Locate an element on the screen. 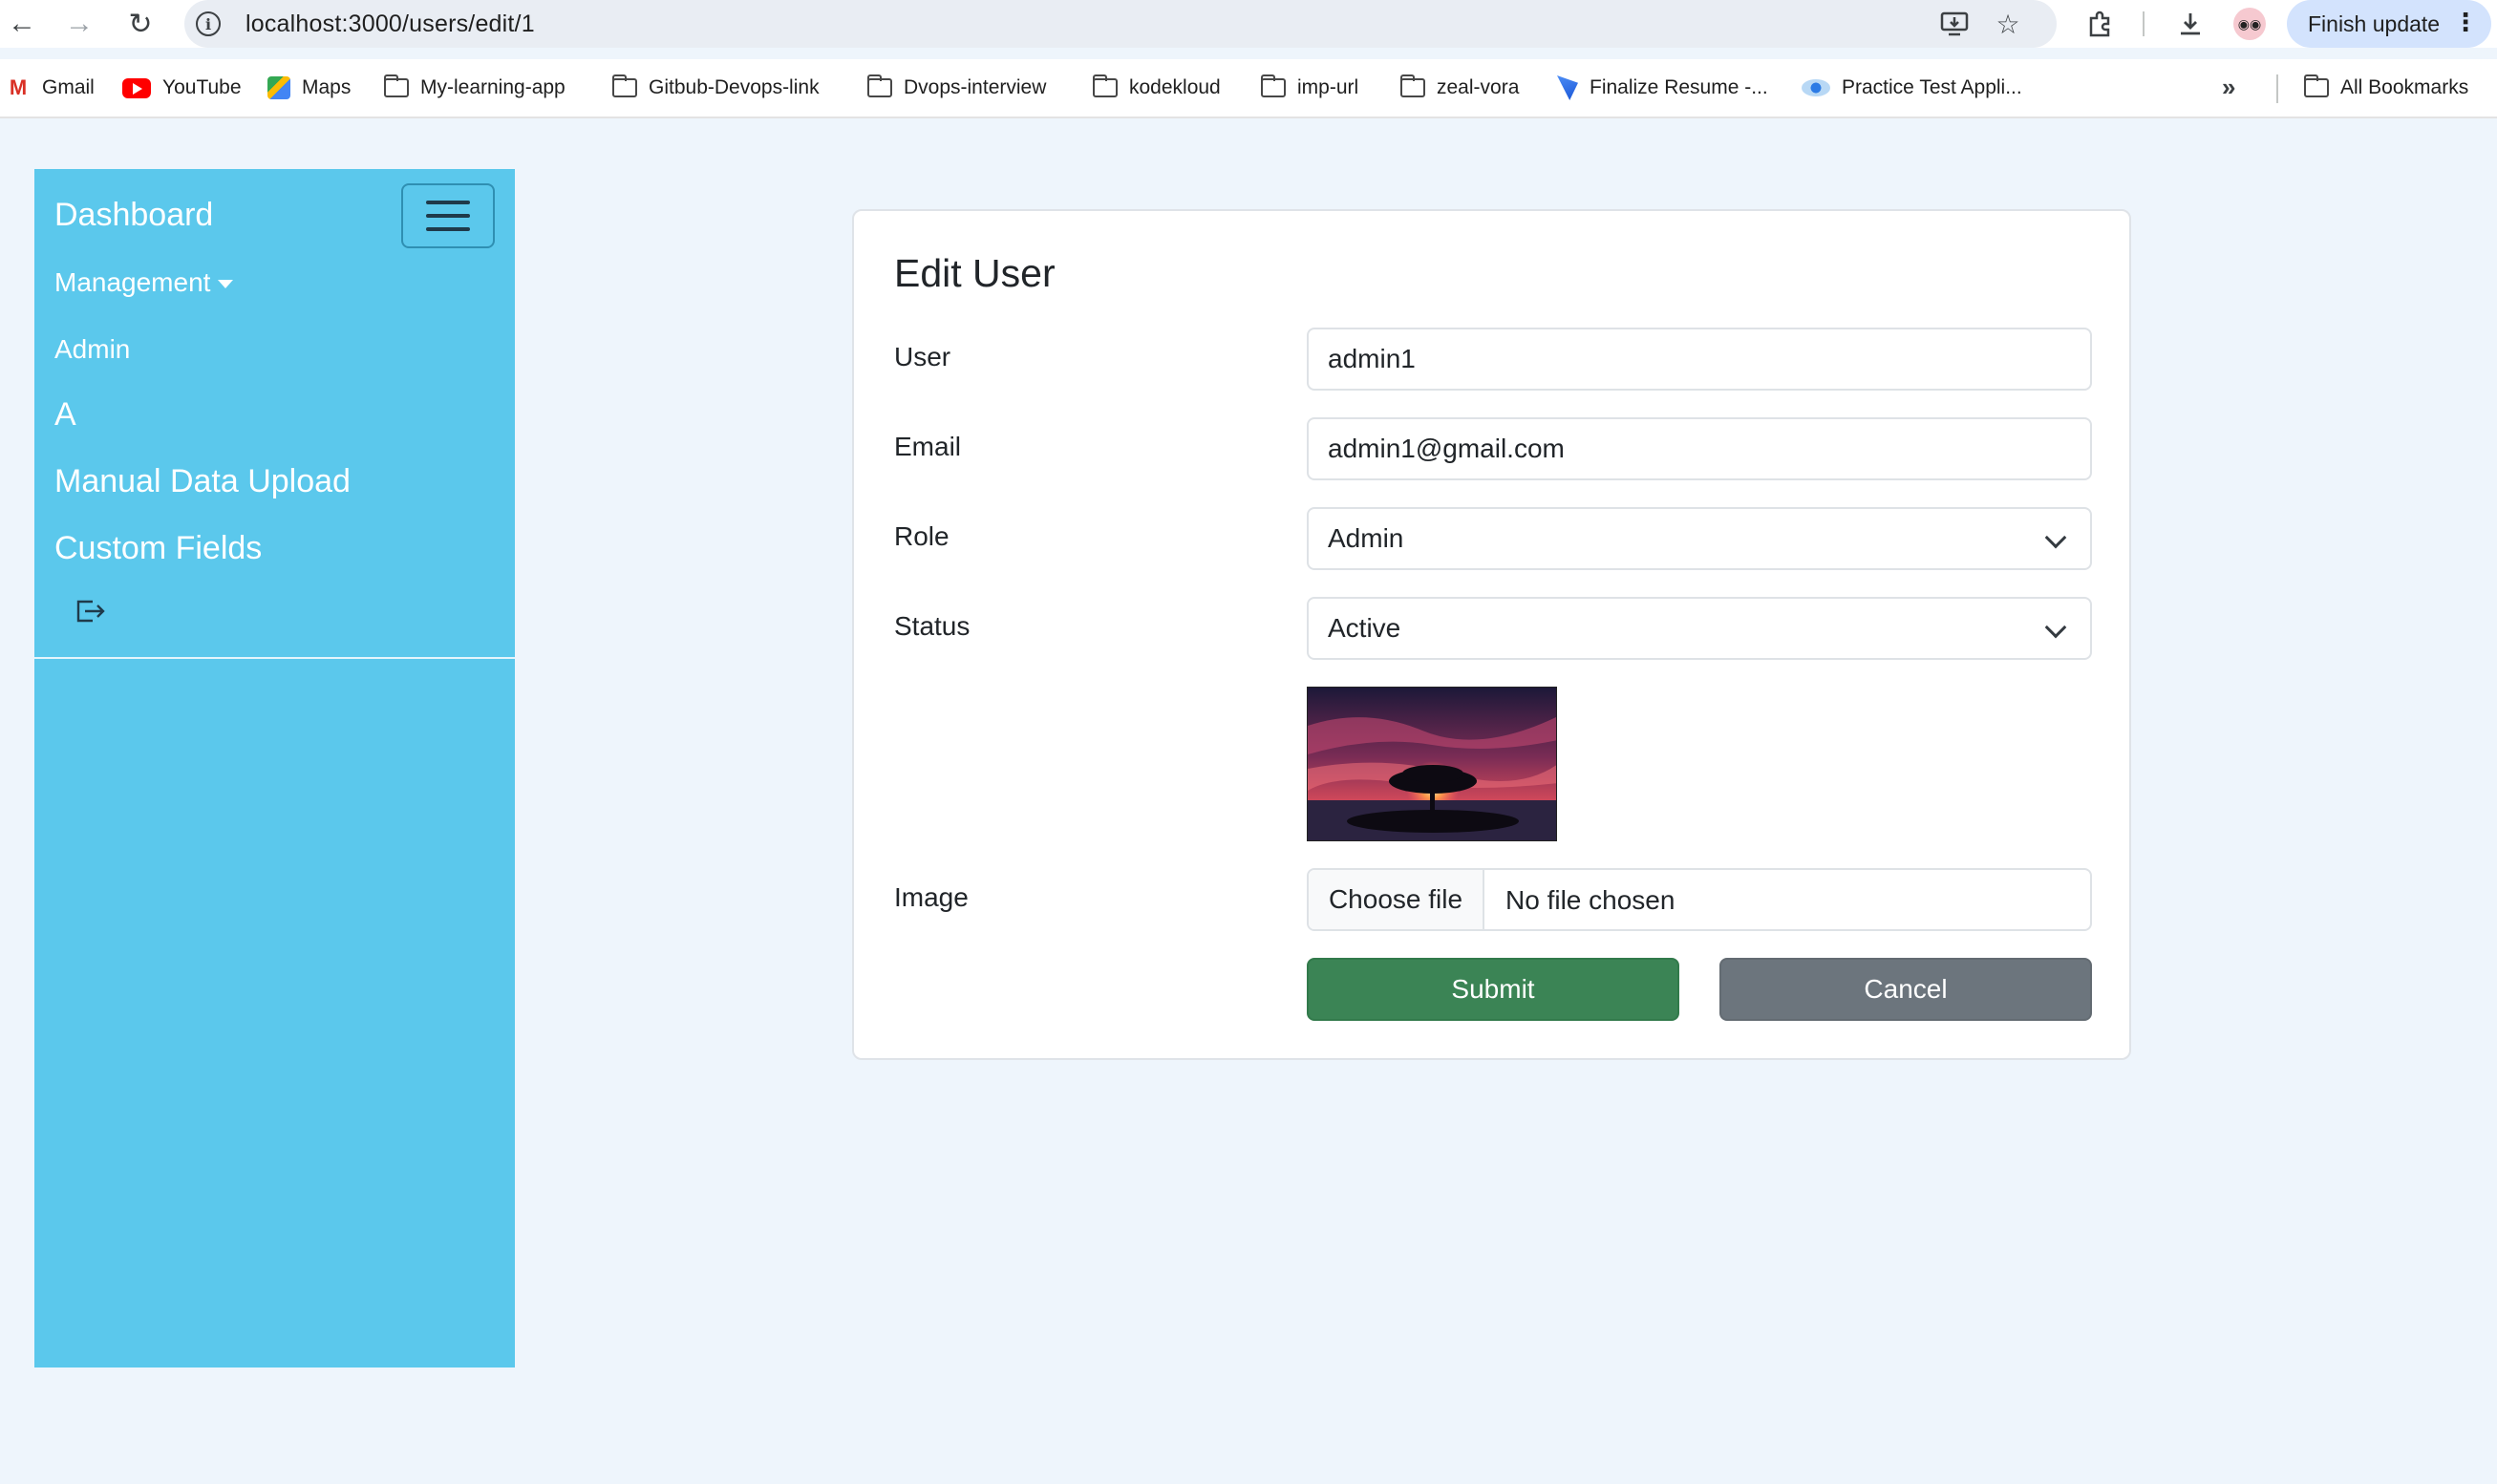 This screenshot has width=2497, height=1484. sidebar-brand: Dashboard is located at coordinates (133, 216).